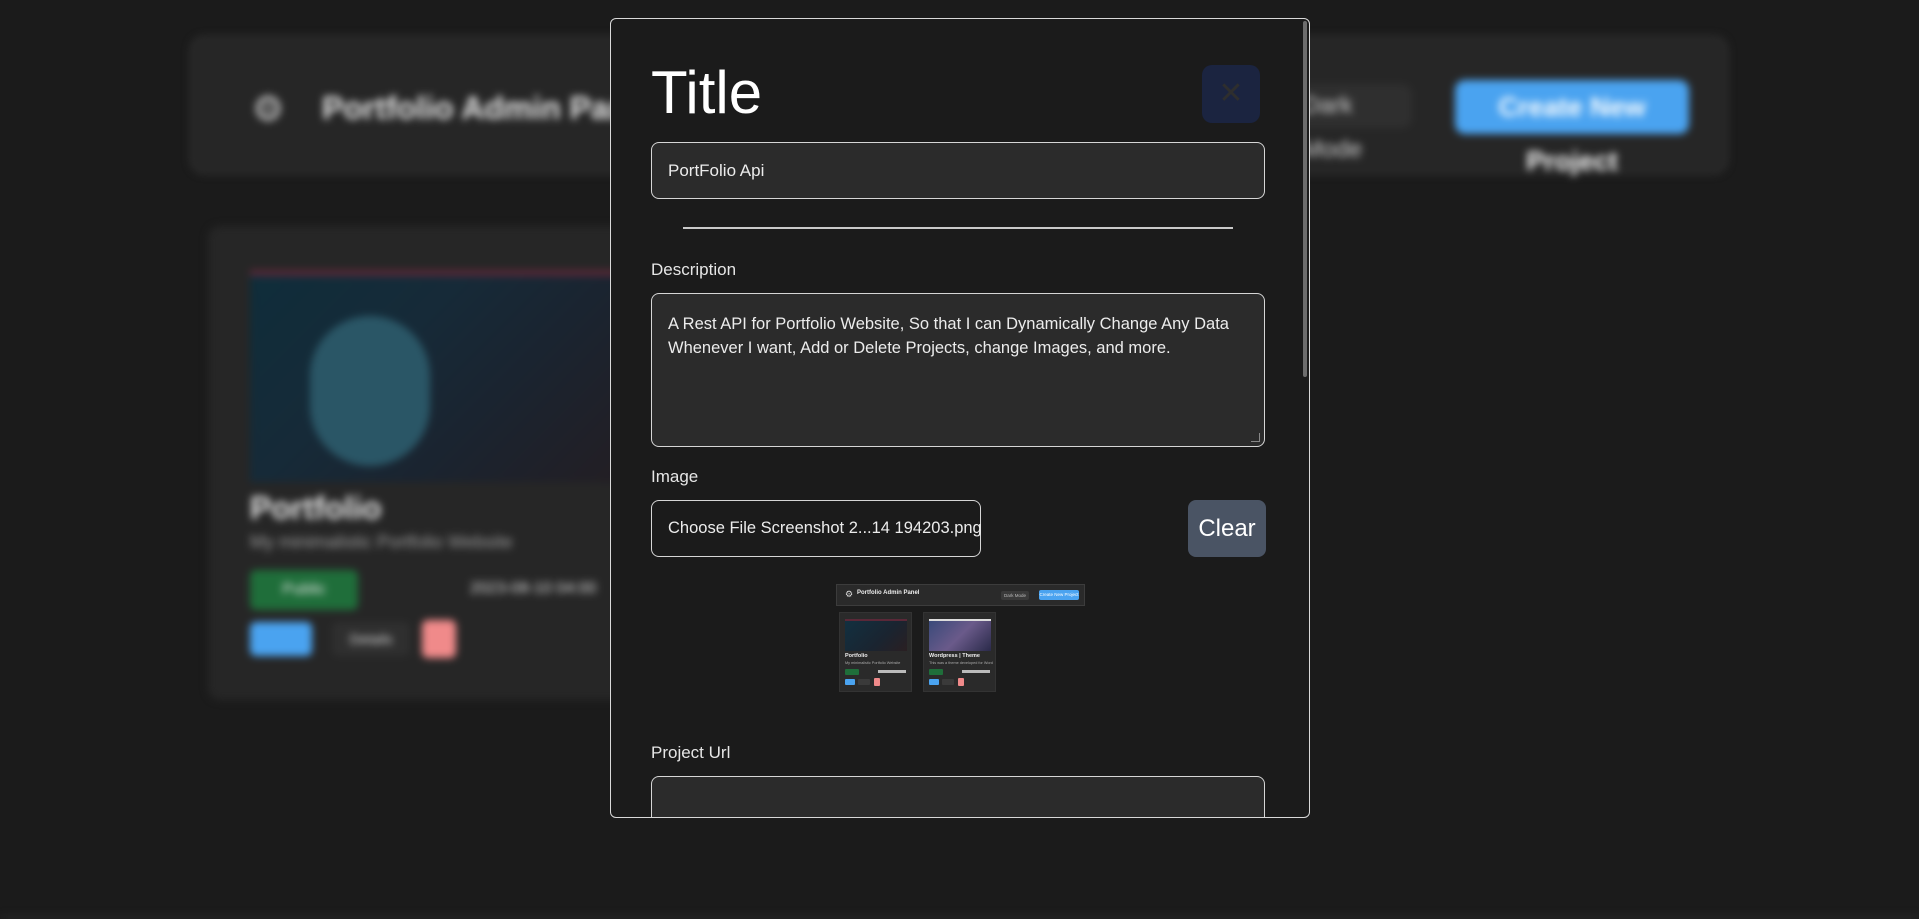 Image resolution: width=1919 pixels, height=919 pixels. What do you see at coordinates (304, 590) in the screenshot?
I see `status-badge: Public` at bounding box center [304, 590].